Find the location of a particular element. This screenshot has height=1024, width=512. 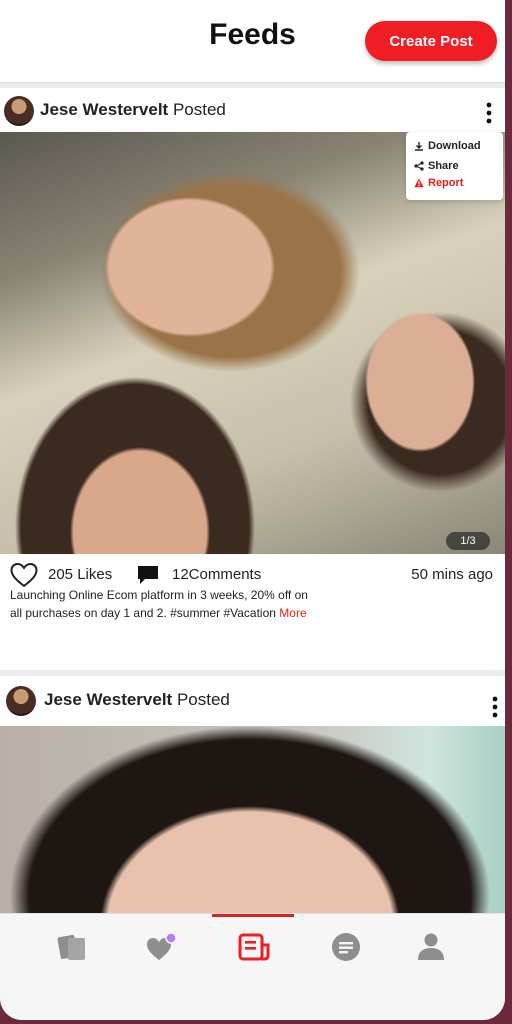

chat-icon is located at coordinates (346, 947).